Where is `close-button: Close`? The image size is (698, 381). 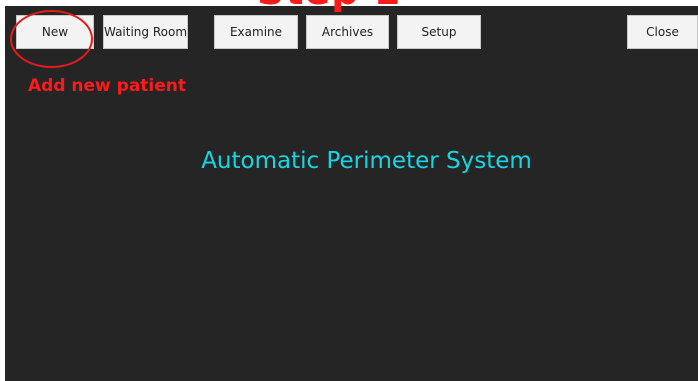 close-button: Close is located at coordinates (662, 32).